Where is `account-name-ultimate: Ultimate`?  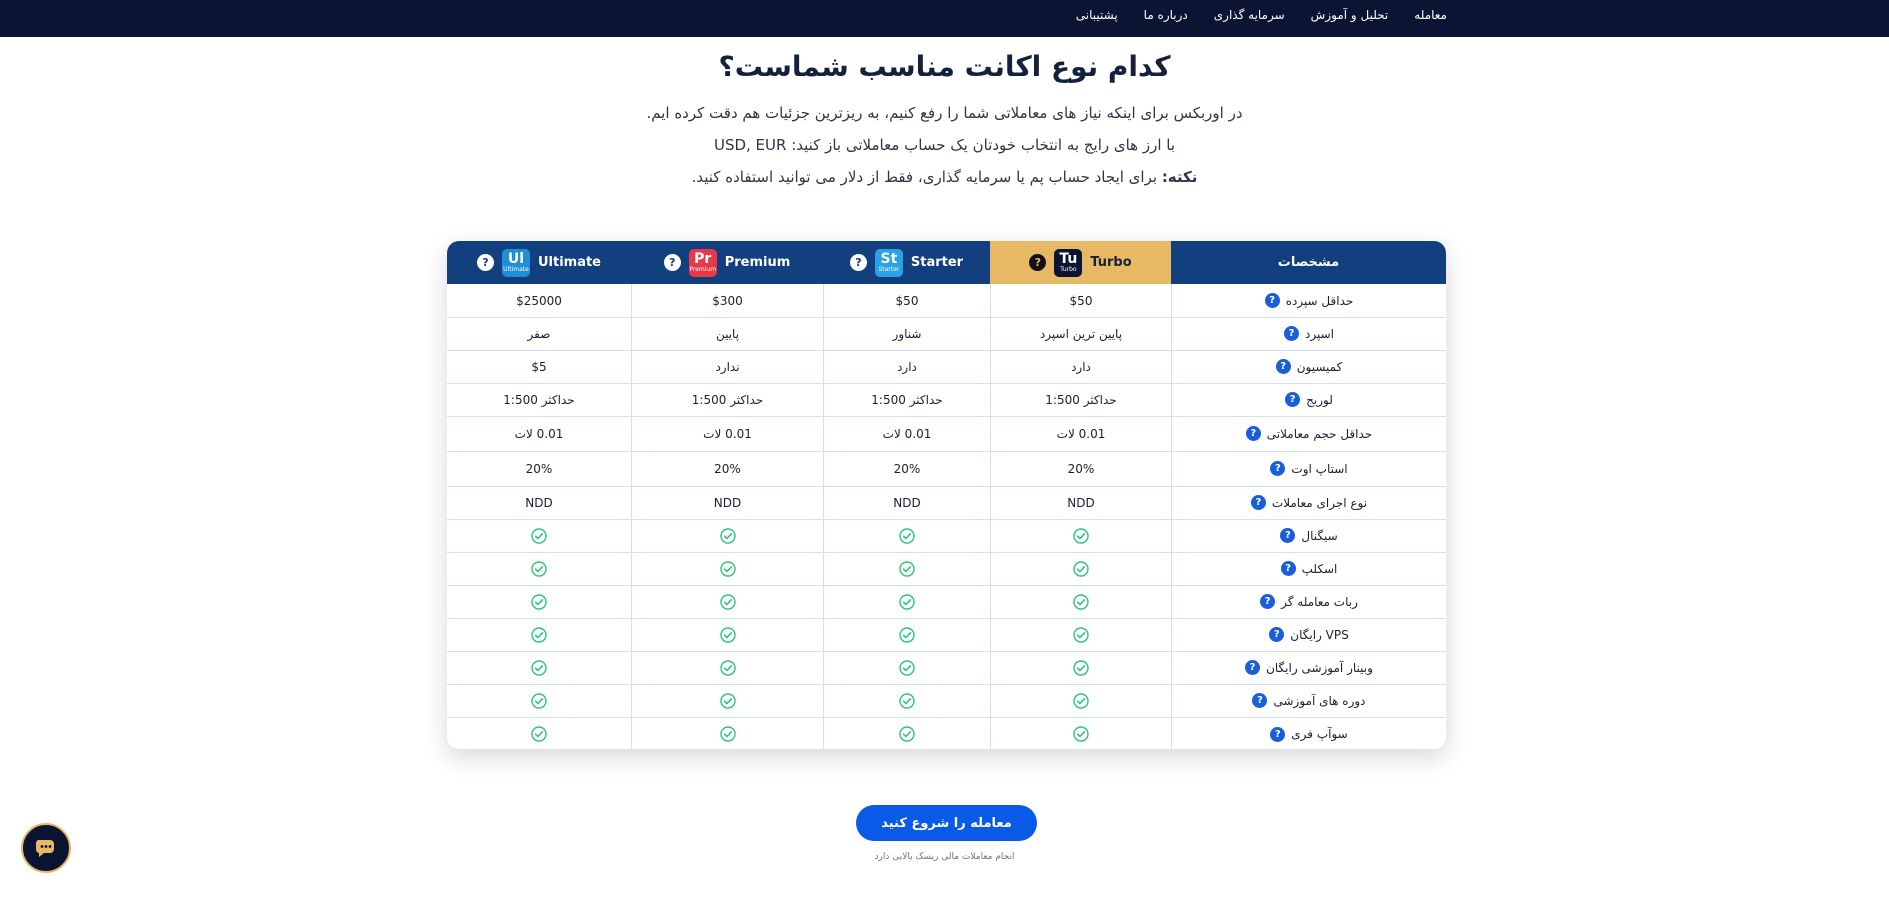
account-name-ultimate: Ultimate is located at coordinates (569, 262).